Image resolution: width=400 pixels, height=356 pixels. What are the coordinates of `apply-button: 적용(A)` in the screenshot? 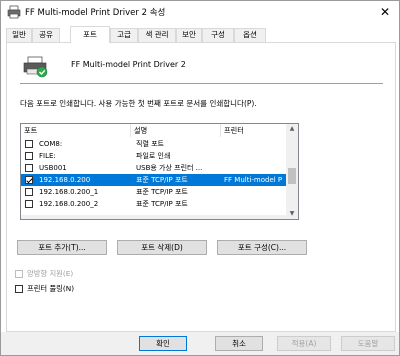 It's located at (304, 343).